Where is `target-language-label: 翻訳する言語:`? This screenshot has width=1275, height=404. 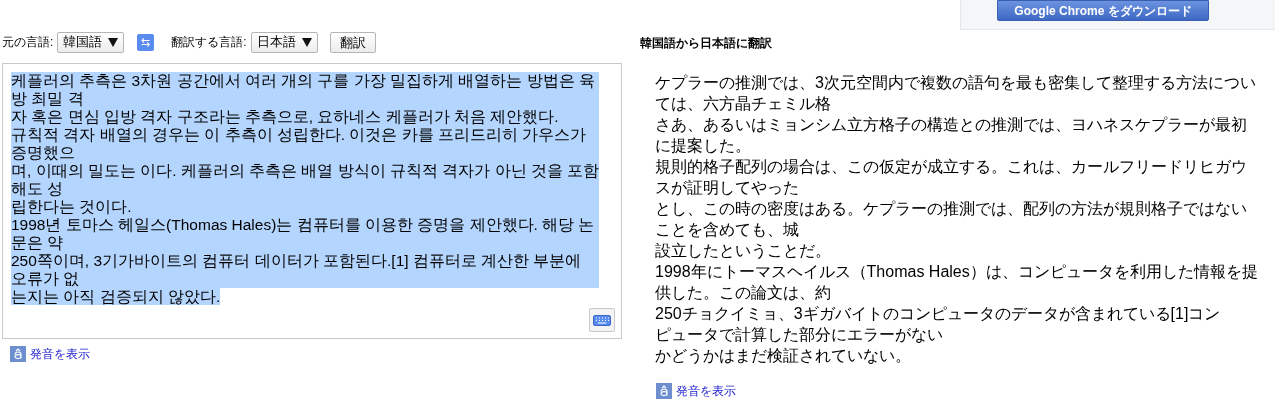 target-language-label: 翻訳する言語: is located at coordinates (209, 42).